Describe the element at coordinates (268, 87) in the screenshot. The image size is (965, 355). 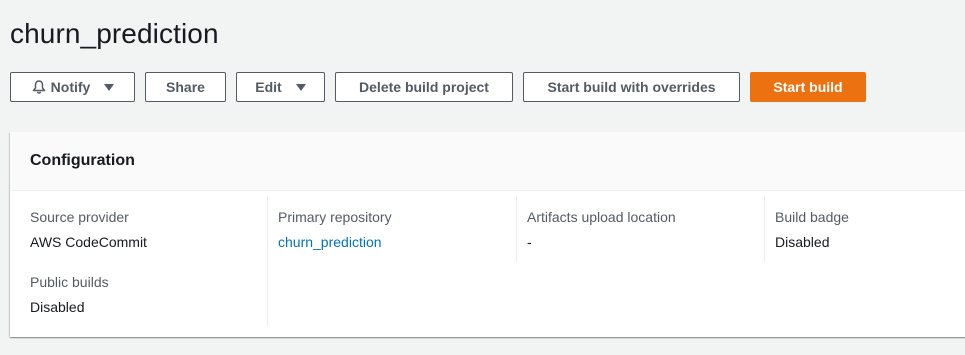
I see `edit-label: Edit` at that location.